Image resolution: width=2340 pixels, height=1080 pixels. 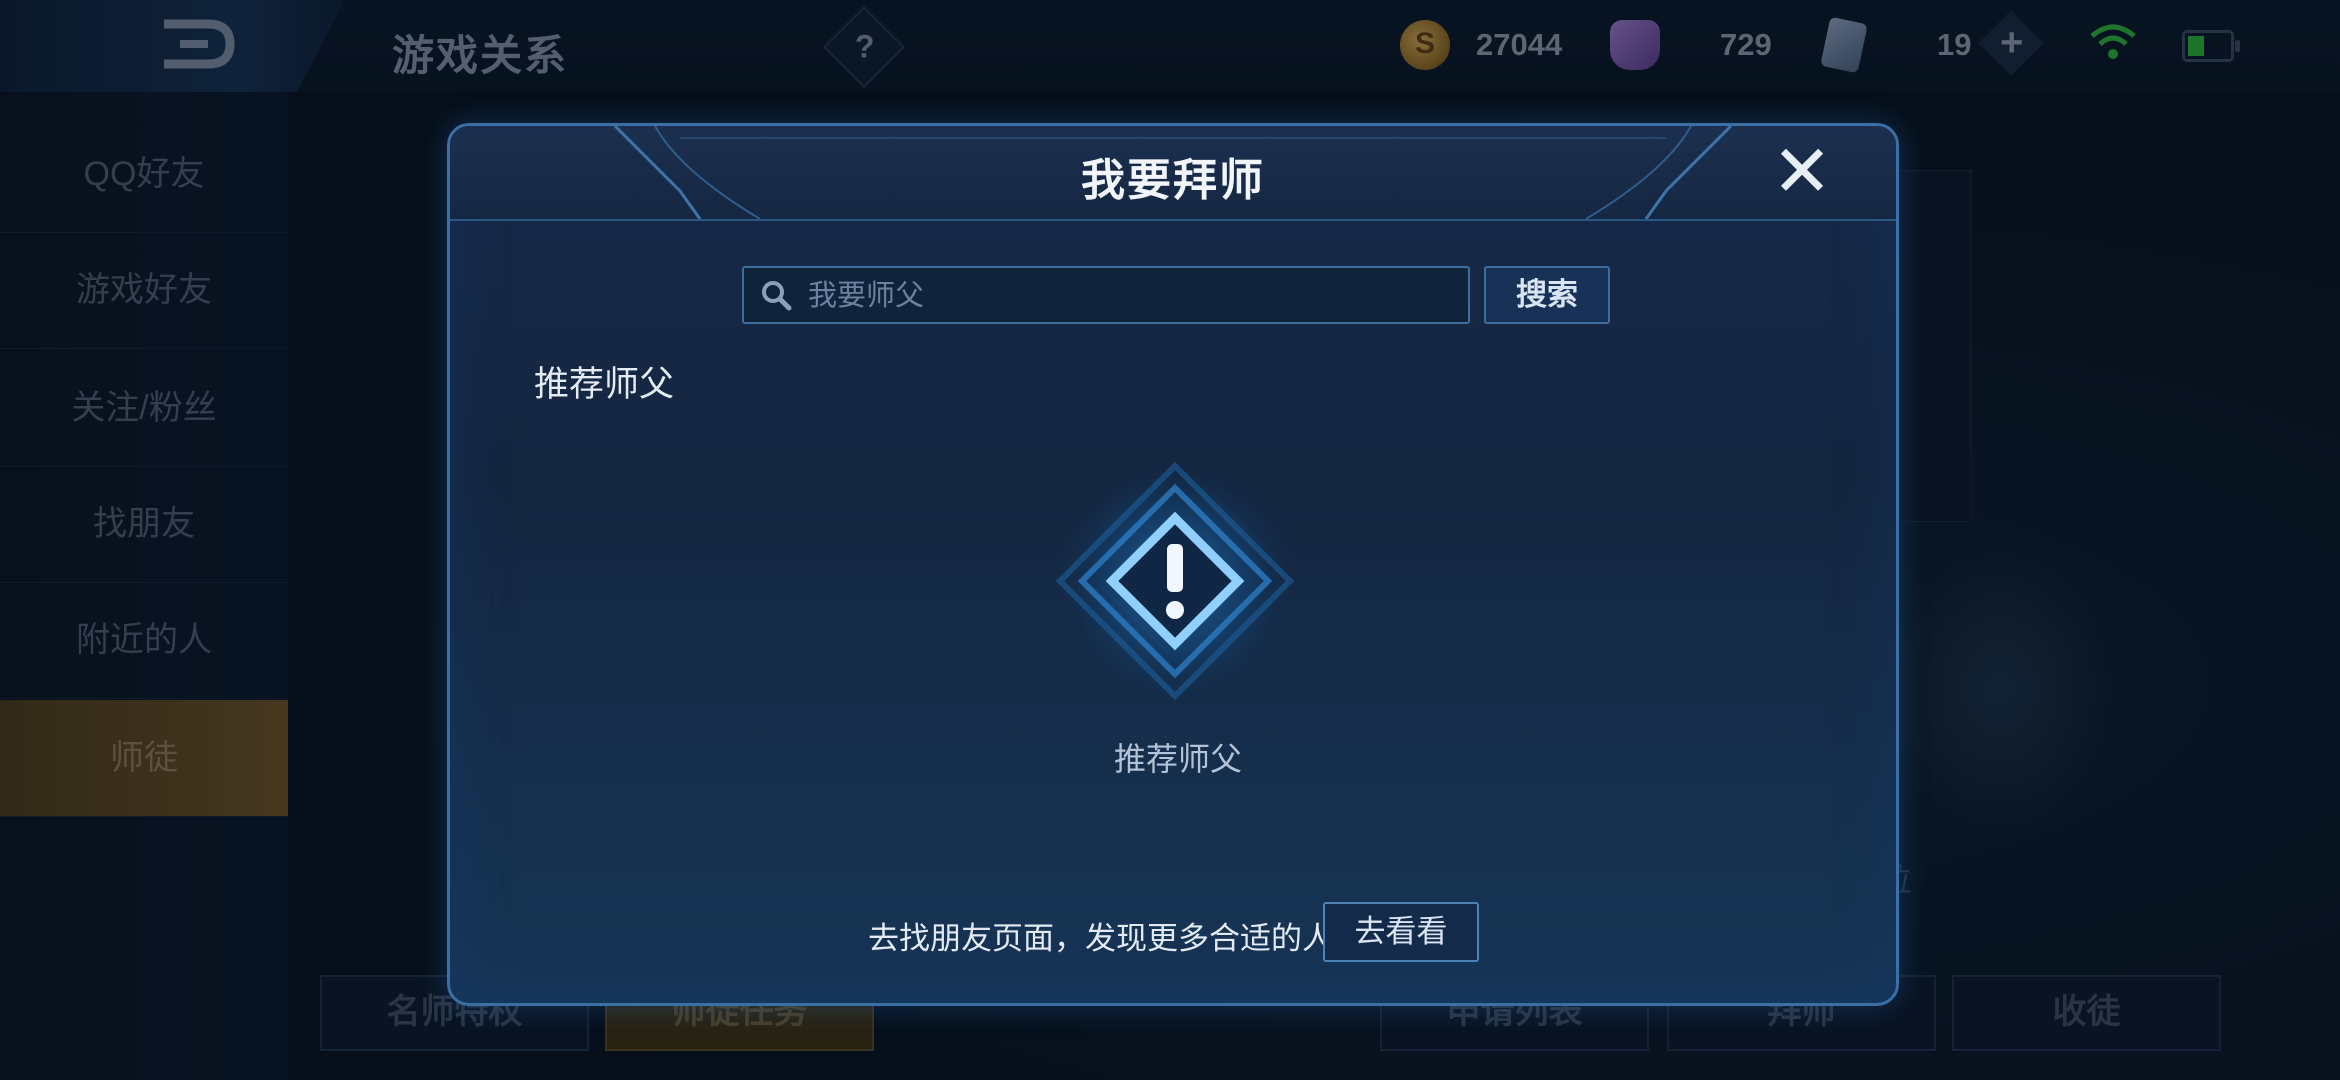 What do you see at coordinates (1173, 180) in the screenshot?
I see `dialog-title: 我要拜师` at bounding box center [1173, 180].